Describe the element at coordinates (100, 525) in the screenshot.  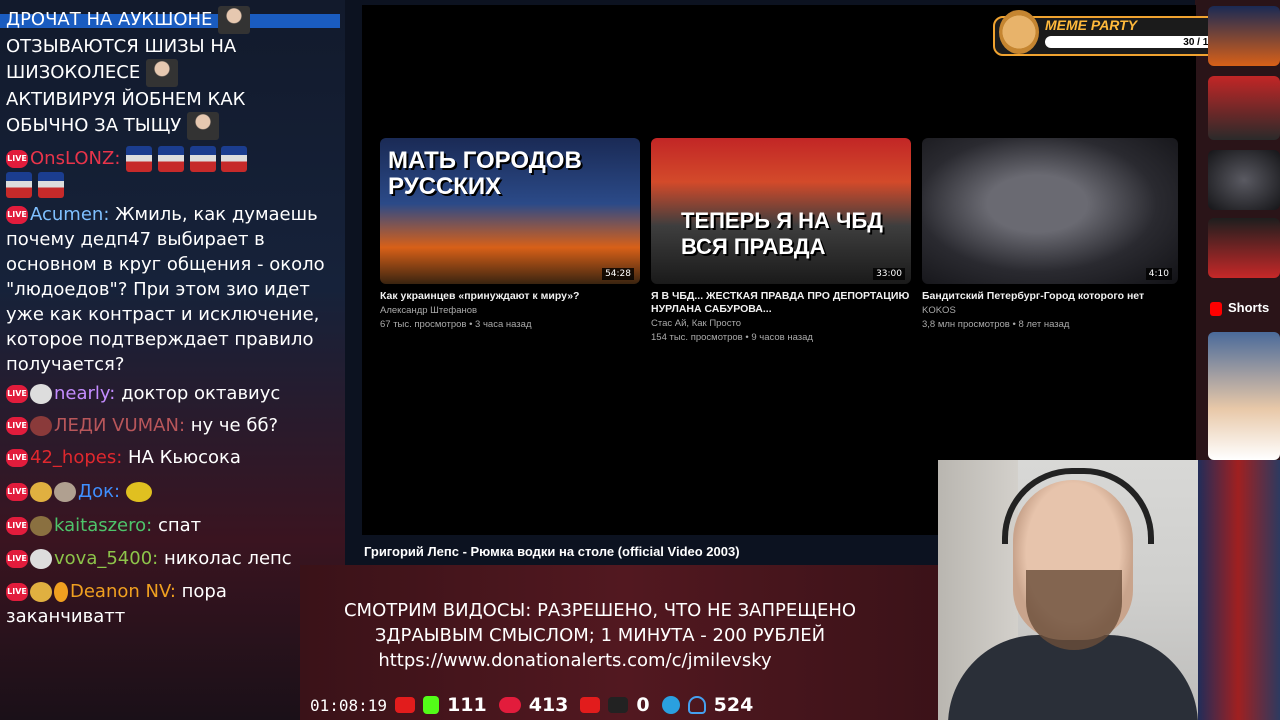
I see `chat-username: kaitaszero` at that location.